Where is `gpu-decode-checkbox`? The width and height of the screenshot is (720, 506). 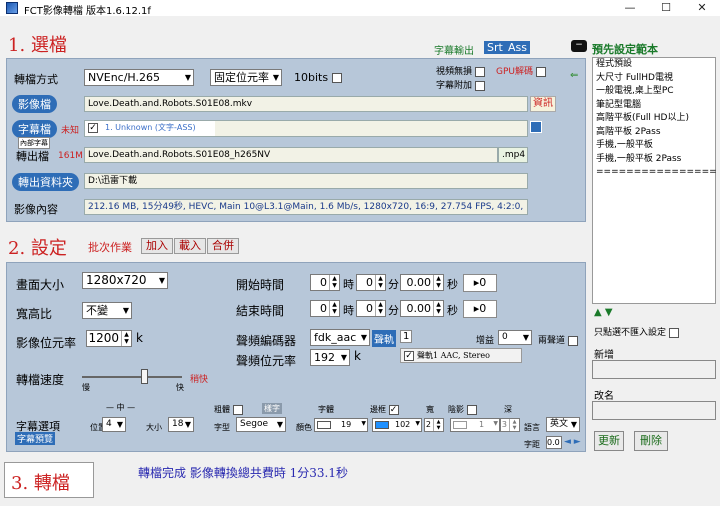
gpu-decode-checkbox is located at coordinates (540, 71).